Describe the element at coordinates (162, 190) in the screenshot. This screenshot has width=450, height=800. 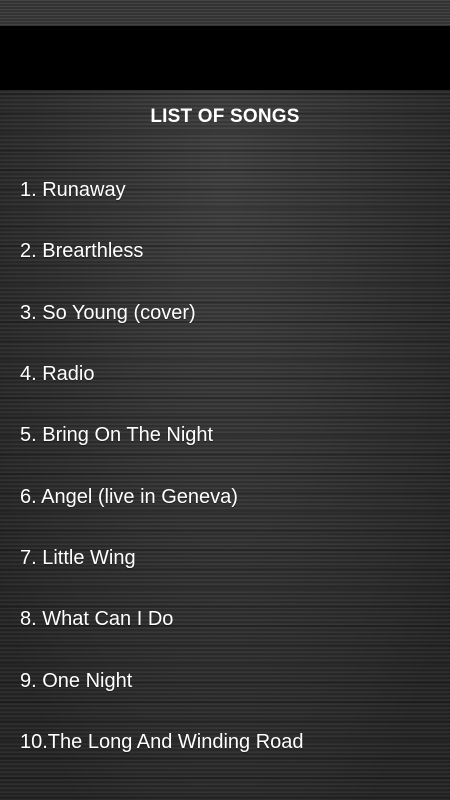
I see `song-item: 1. Runaway` at that location.